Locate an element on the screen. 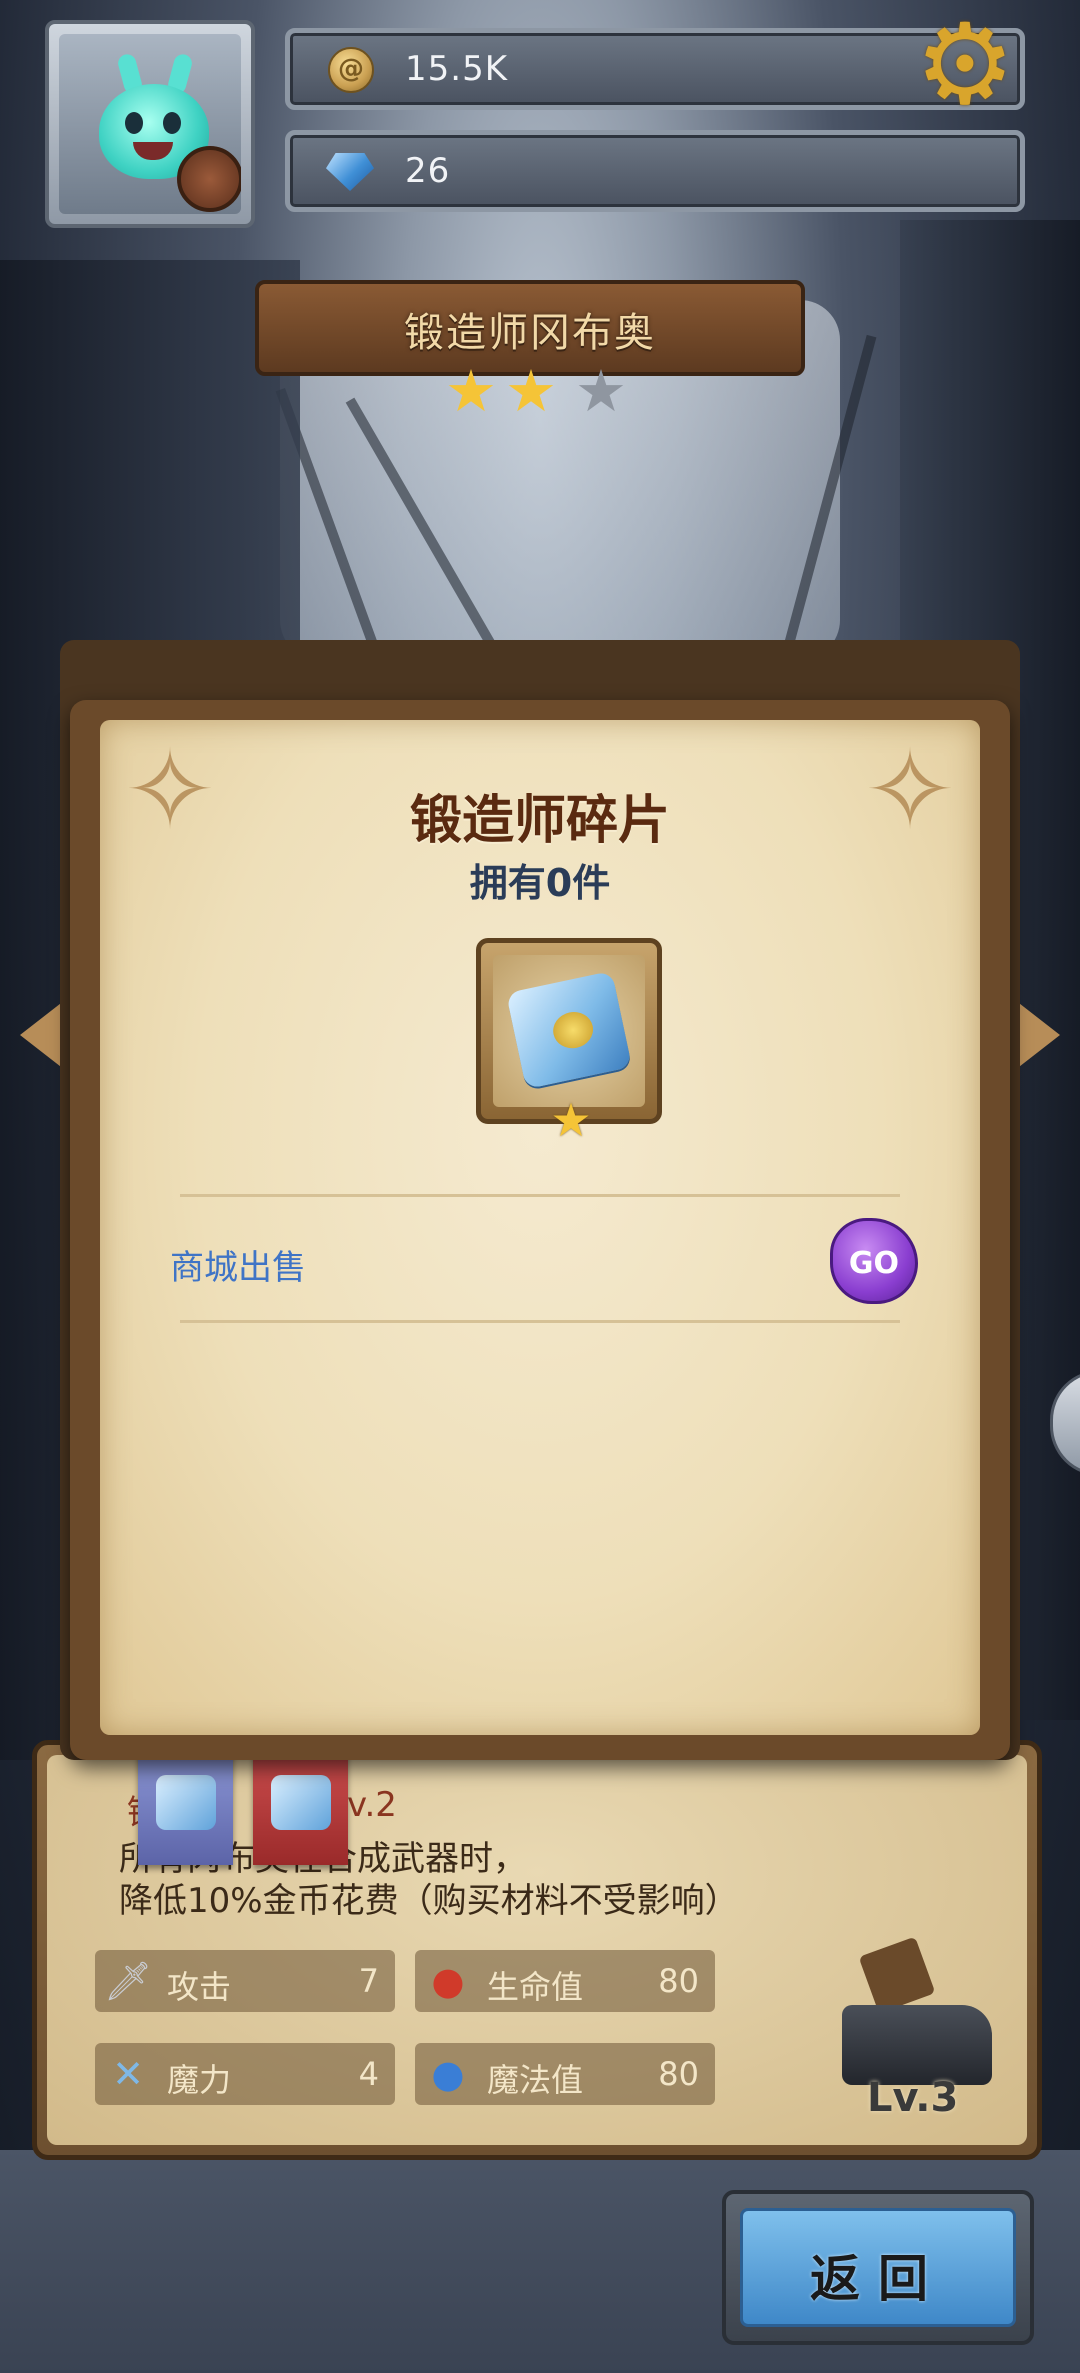 This screenshot has height=2373, width=1080. hammer-icon is located at coordinates (897, 1975).